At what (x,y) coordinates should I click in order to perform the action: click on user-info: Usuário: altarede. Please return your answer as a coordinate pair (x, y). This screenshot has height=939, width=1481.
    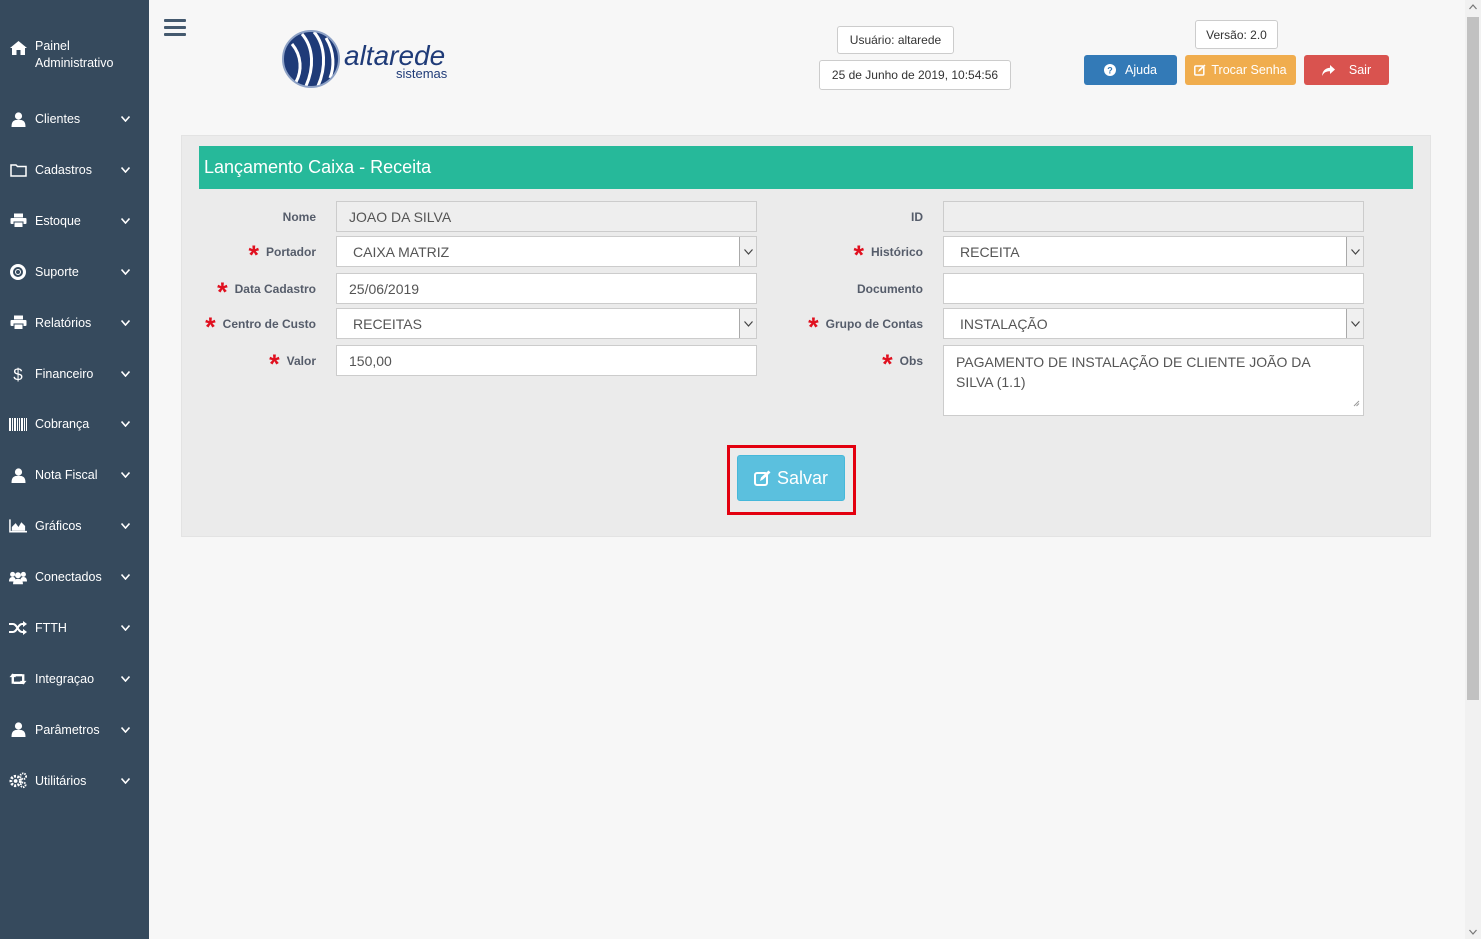
    Looking at the image, I should click on (895, 40).